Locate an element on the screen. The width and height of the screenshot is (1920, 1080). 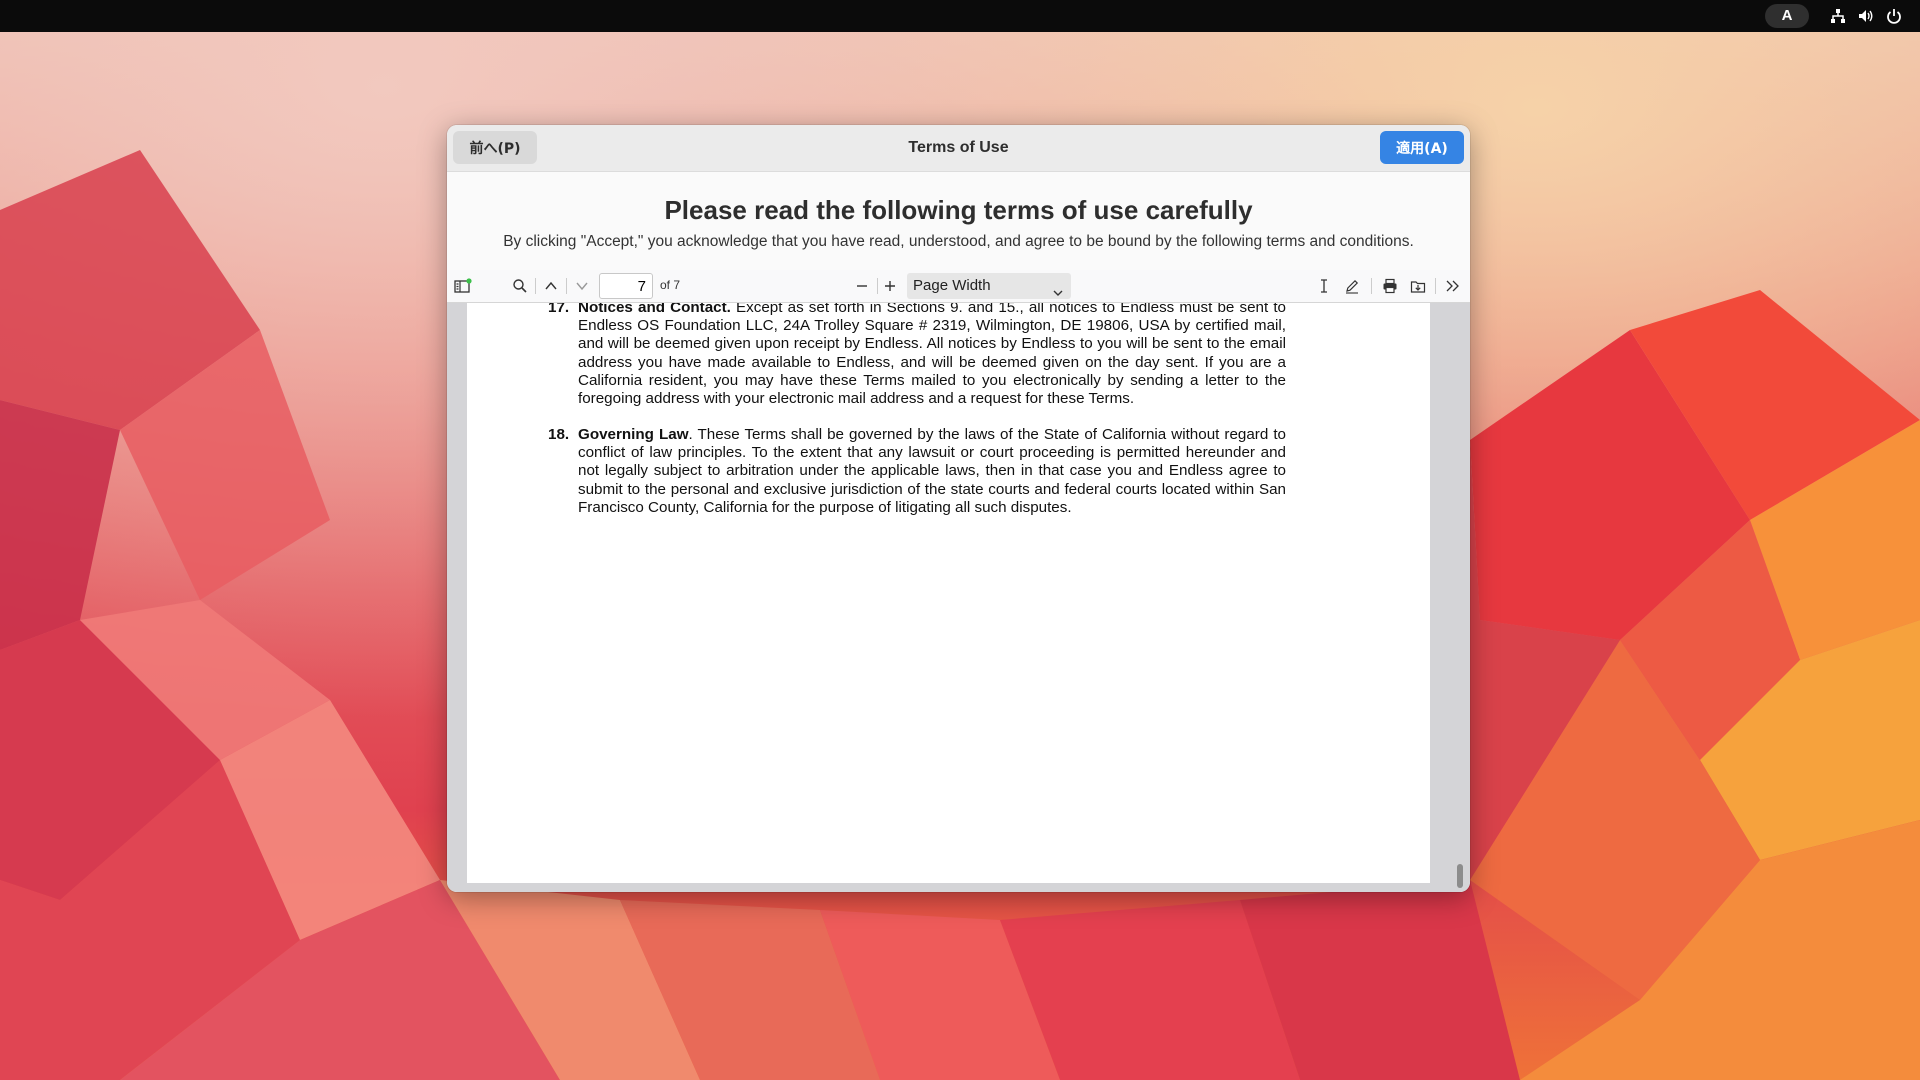
power-icon is located at coordinates (1894, 16).